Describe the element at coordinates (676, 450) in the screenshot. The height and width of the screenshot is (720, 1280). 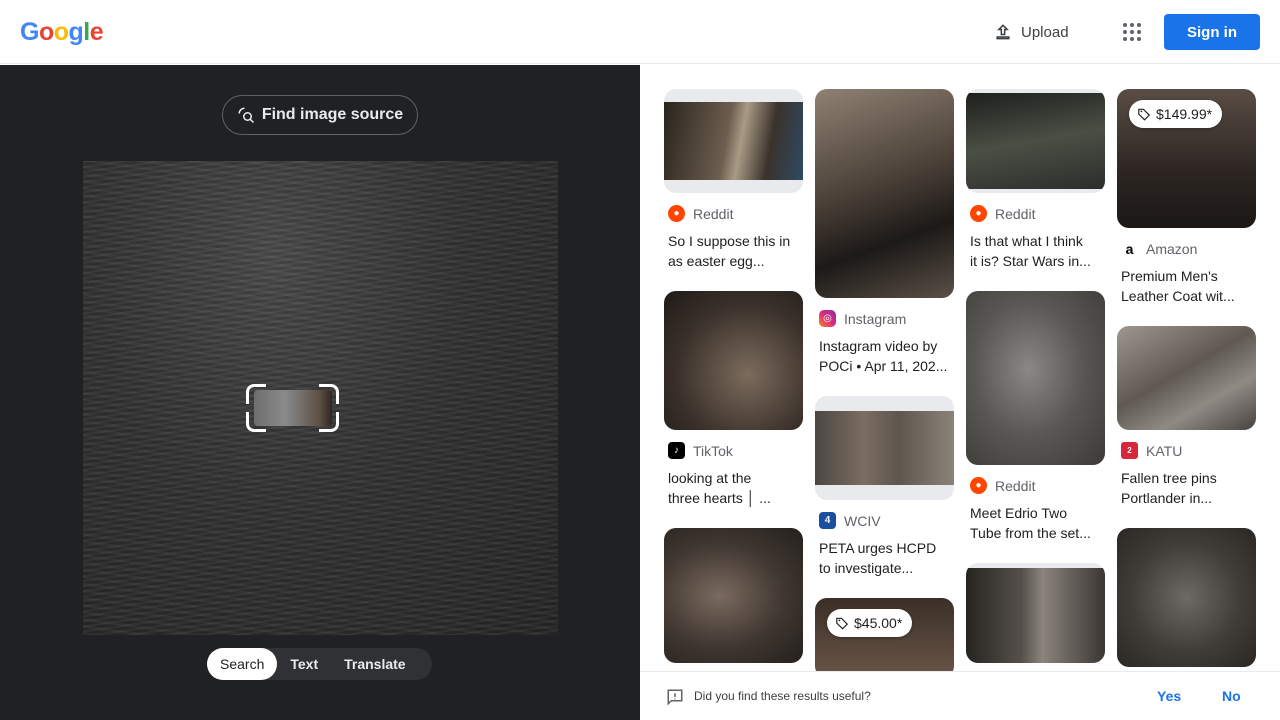
I see `tiktok-icon: ♪` at that location.